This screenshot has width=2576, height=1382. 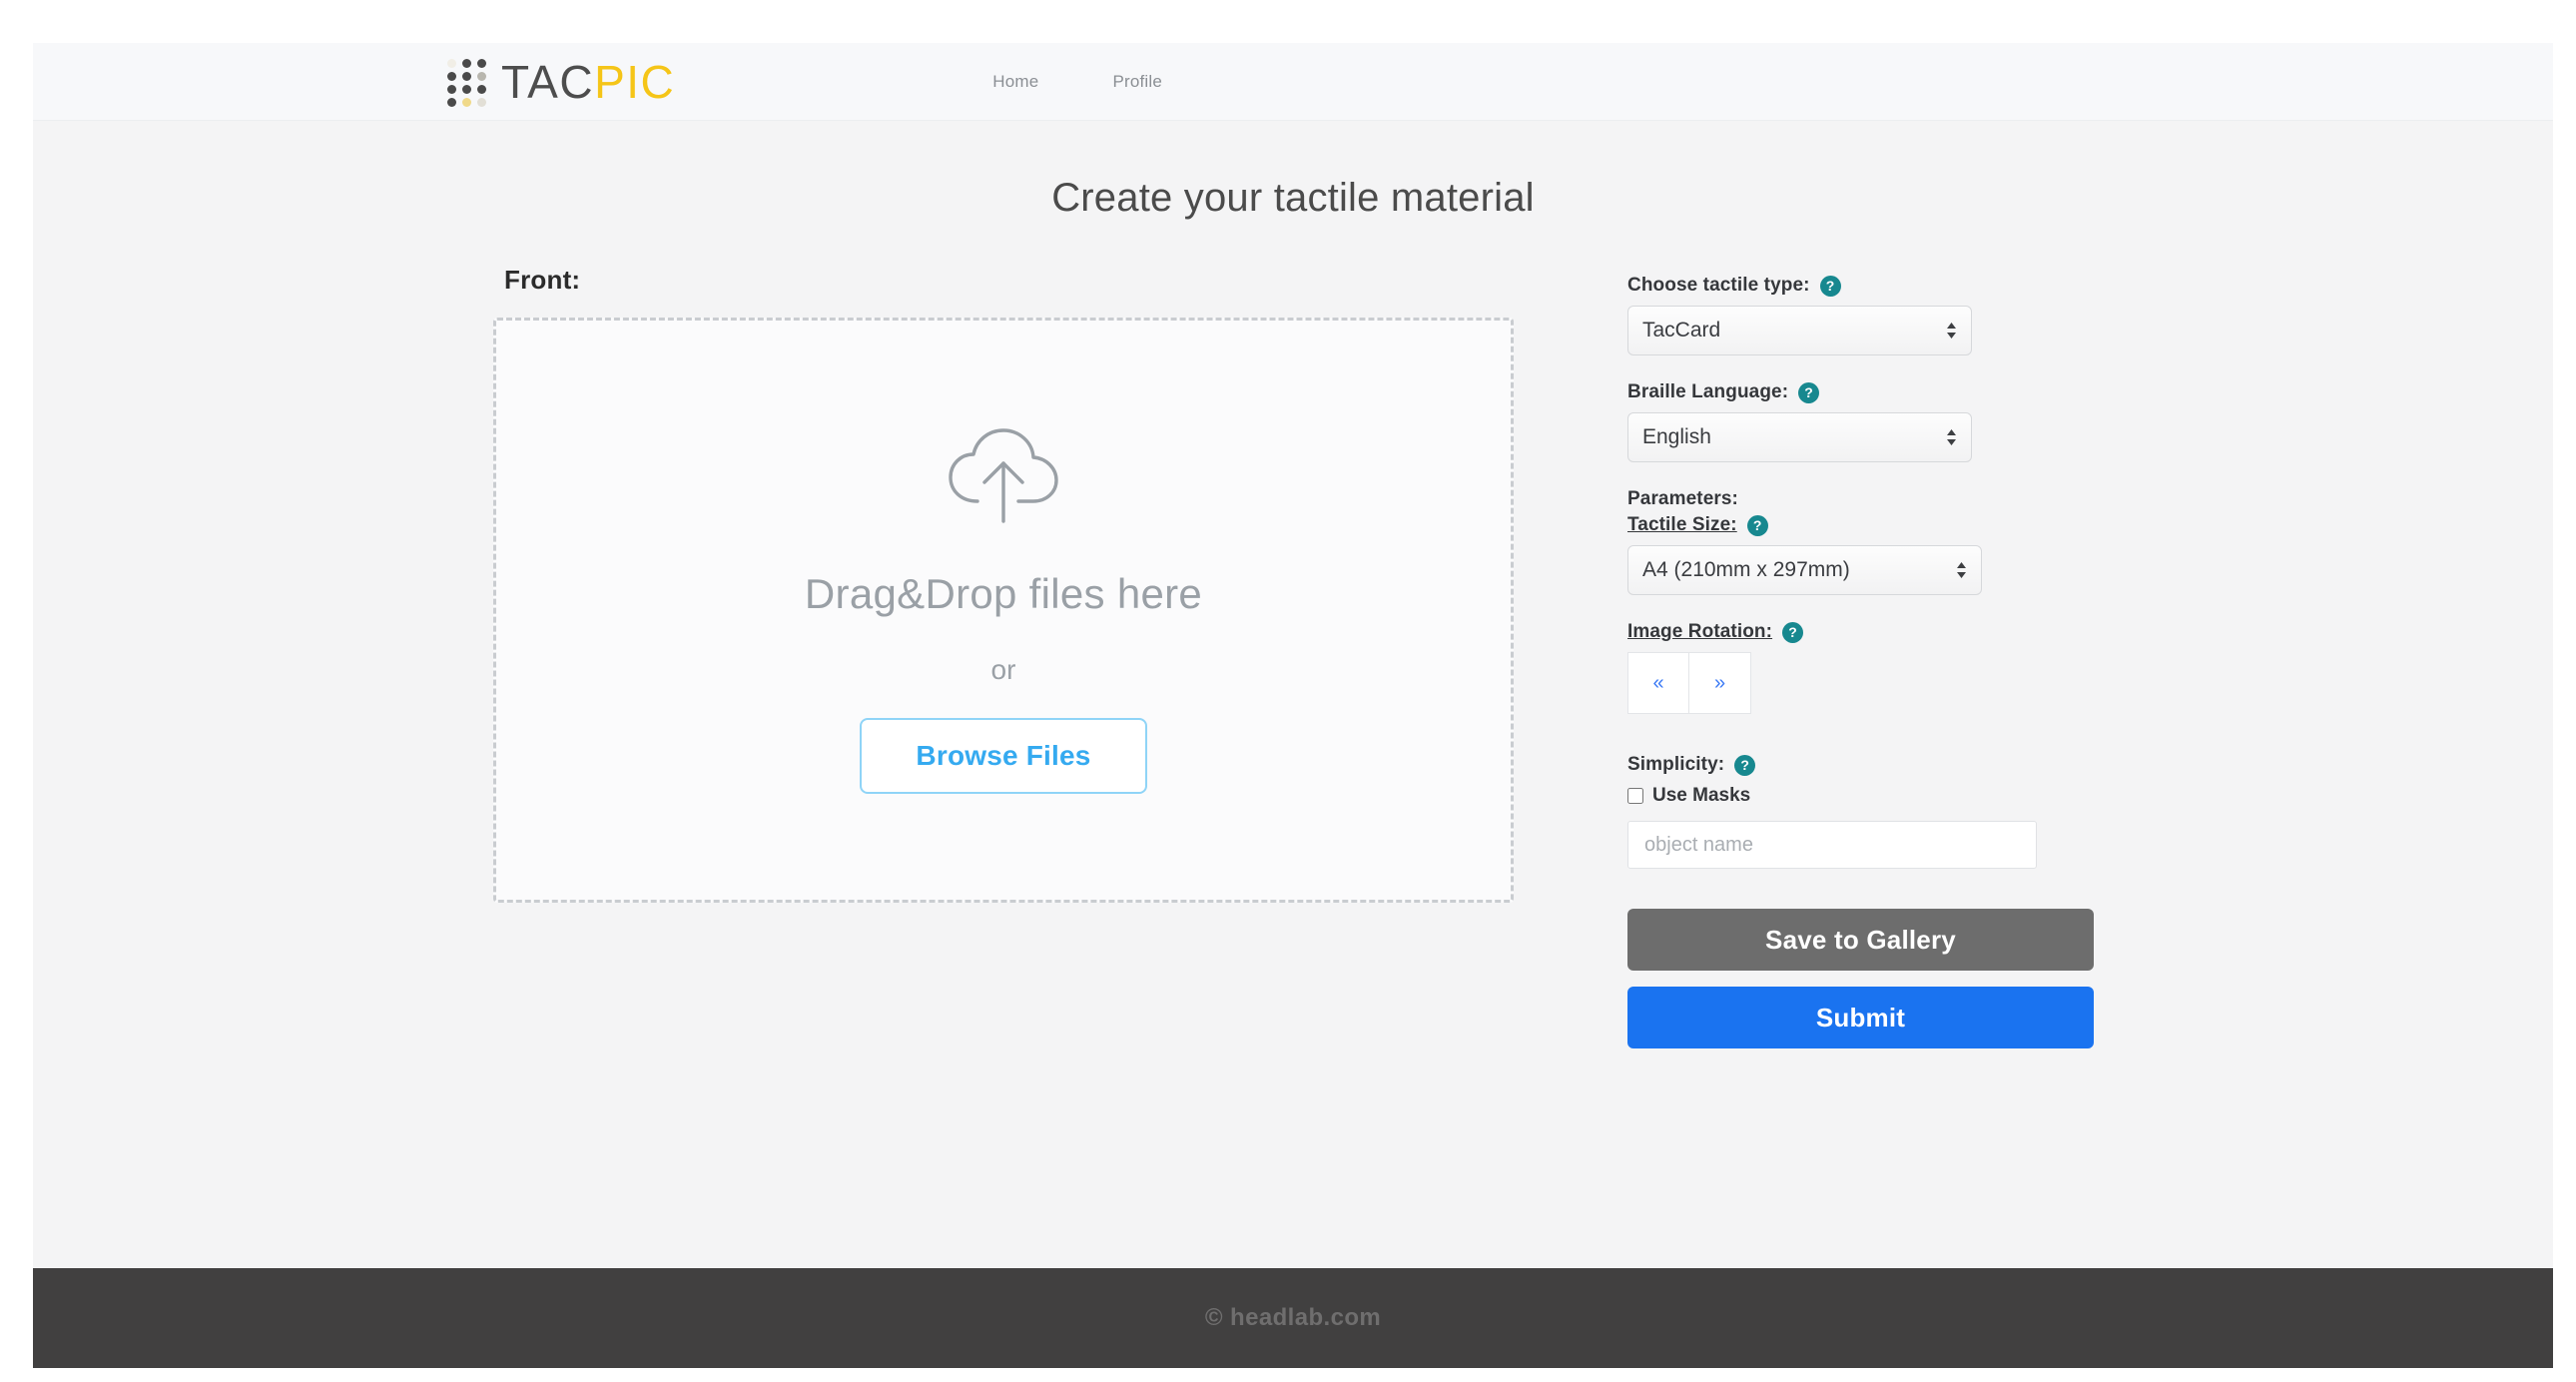 I want to click on braille-language-select: English, so click(x=1799, y=437).